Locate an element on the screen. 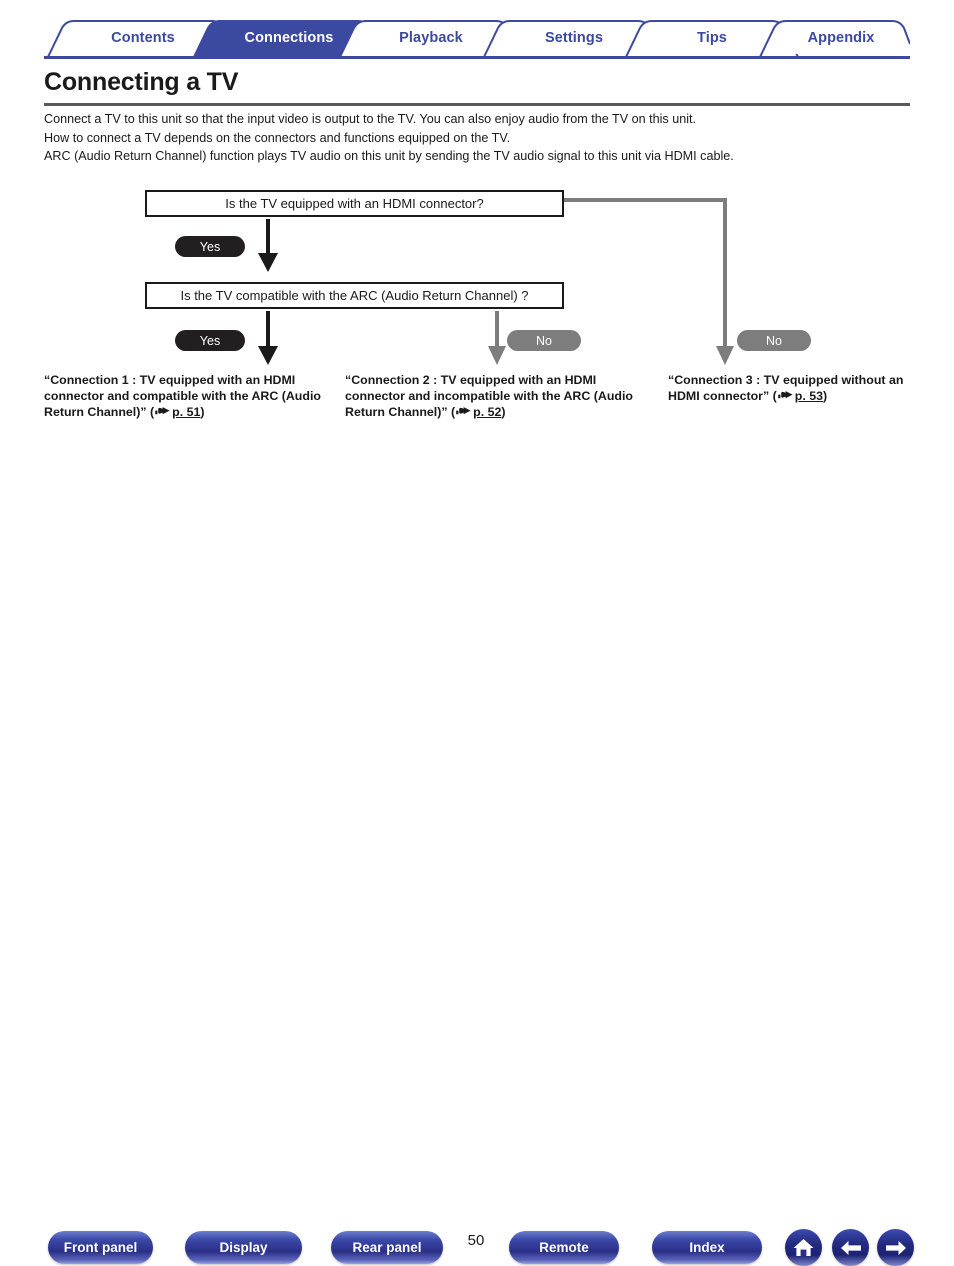 This screenshot has width=954, height=1266. page-number-ref: p. 52 is located at coordinates (487, 411).